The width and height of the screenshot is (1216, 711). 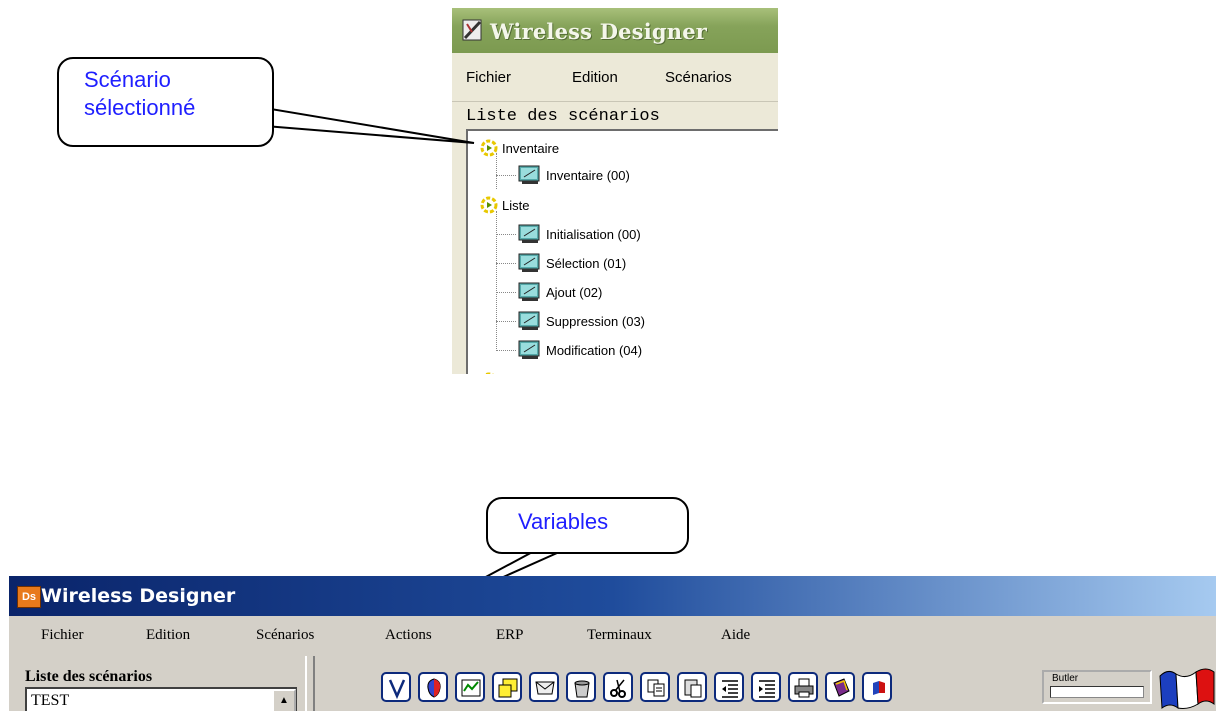 I want to click on bucket-icon, so click(x=582, y=689).